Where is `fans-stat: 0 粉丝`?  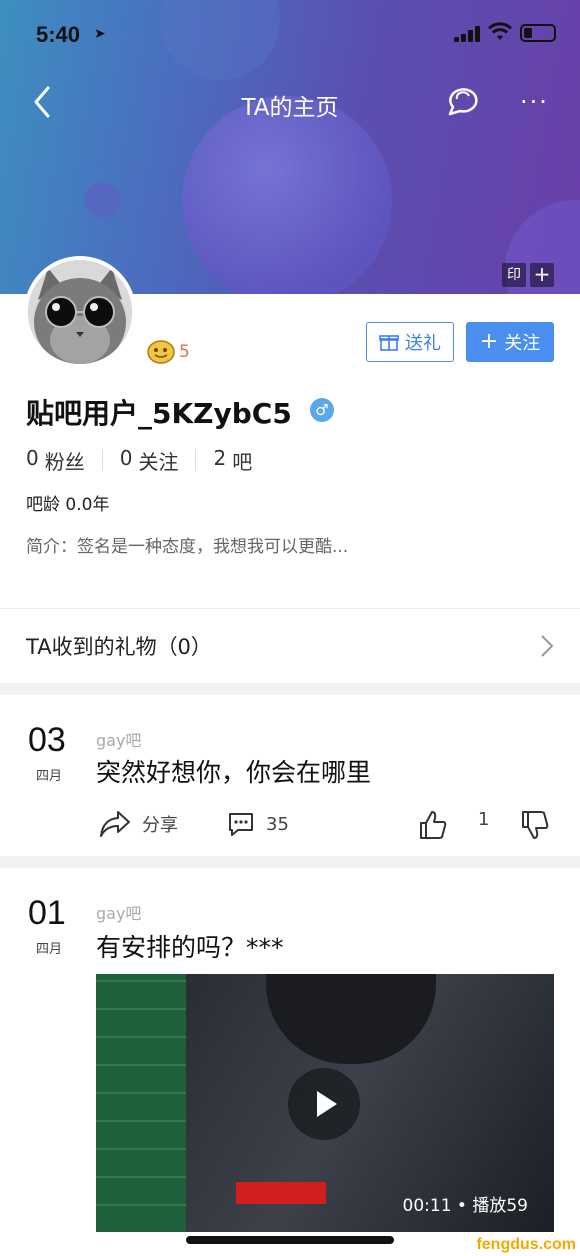
fans-stat: 0 粉丝 is located at coordinates (55, 460).